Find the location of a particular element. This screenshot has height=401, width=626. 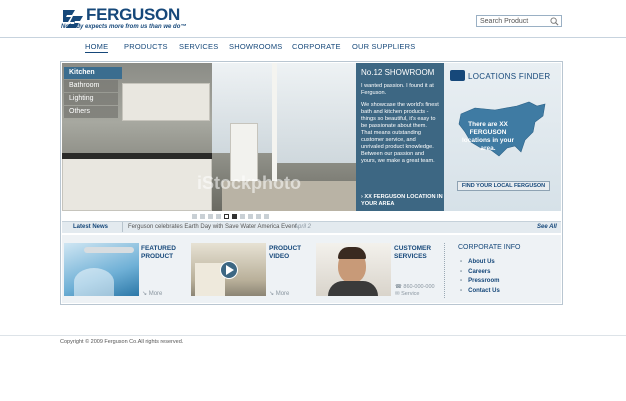

corporate-divider is located at coordinates (444, 270).